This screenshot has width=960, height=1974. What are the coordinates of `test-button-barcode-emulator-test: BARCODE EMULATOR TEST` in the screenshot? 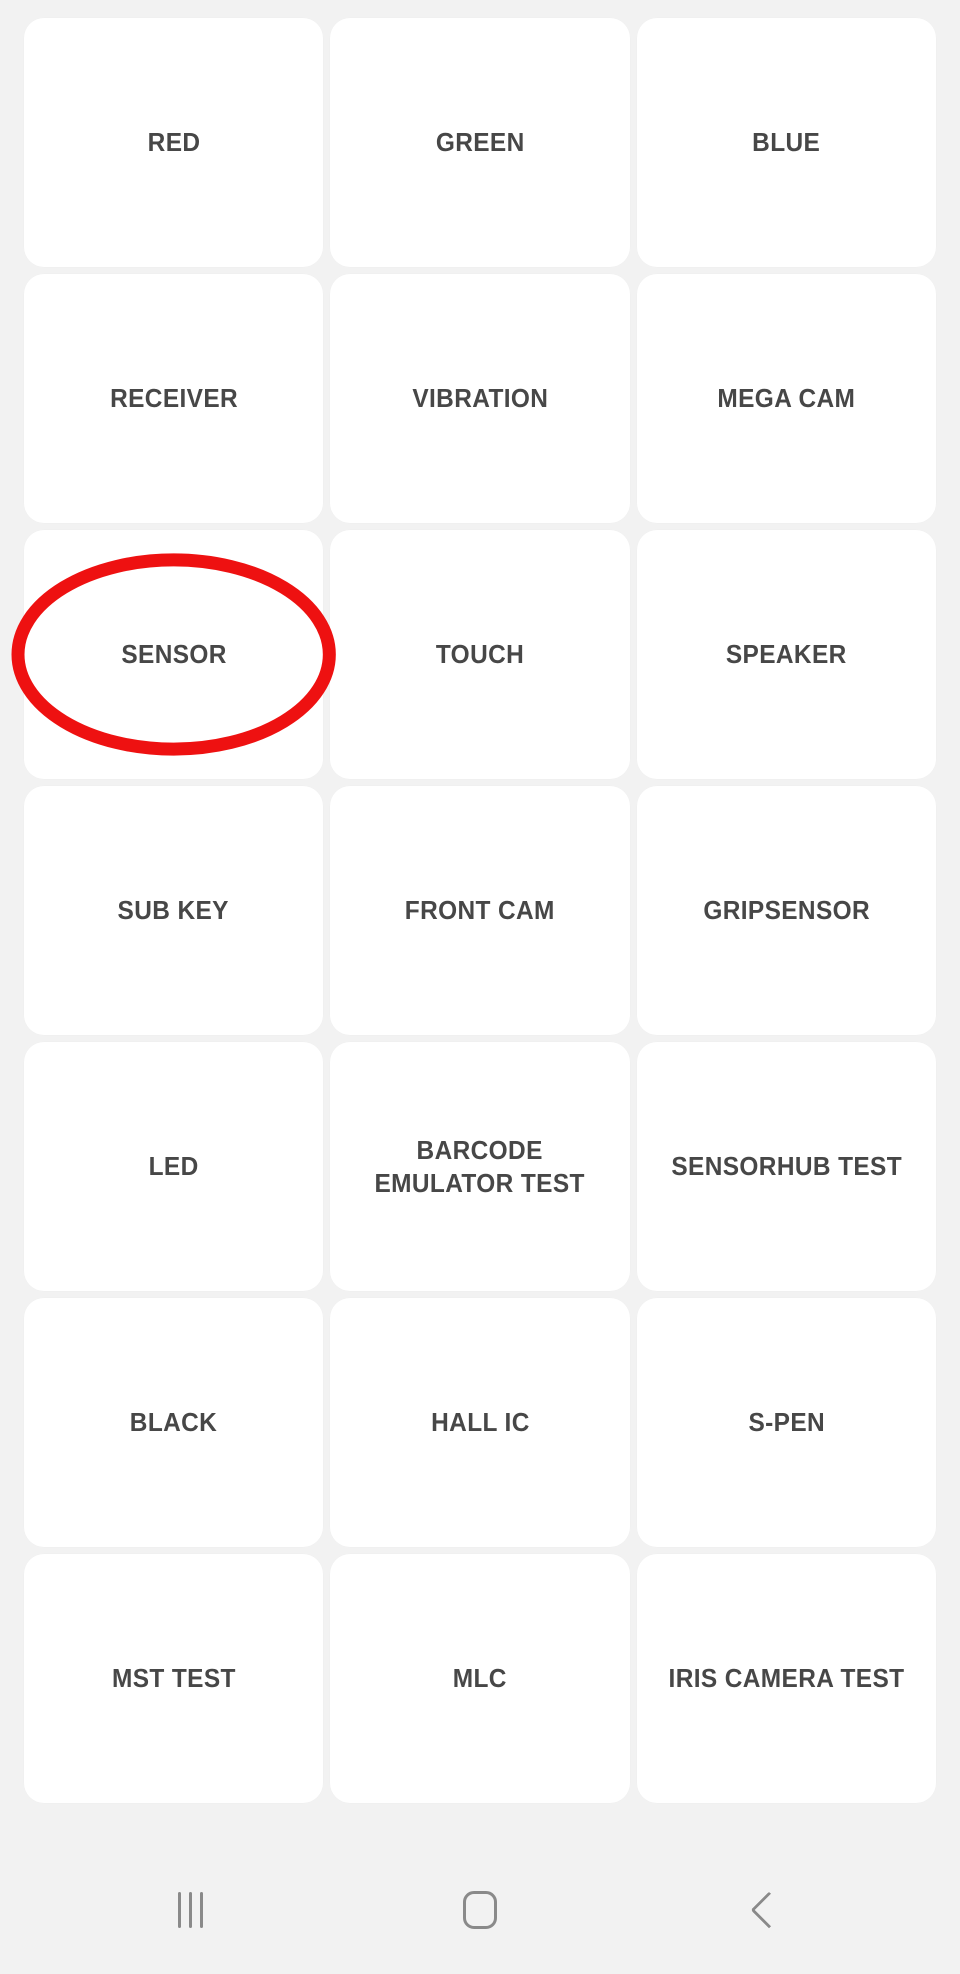 It's located at (480, 1166).